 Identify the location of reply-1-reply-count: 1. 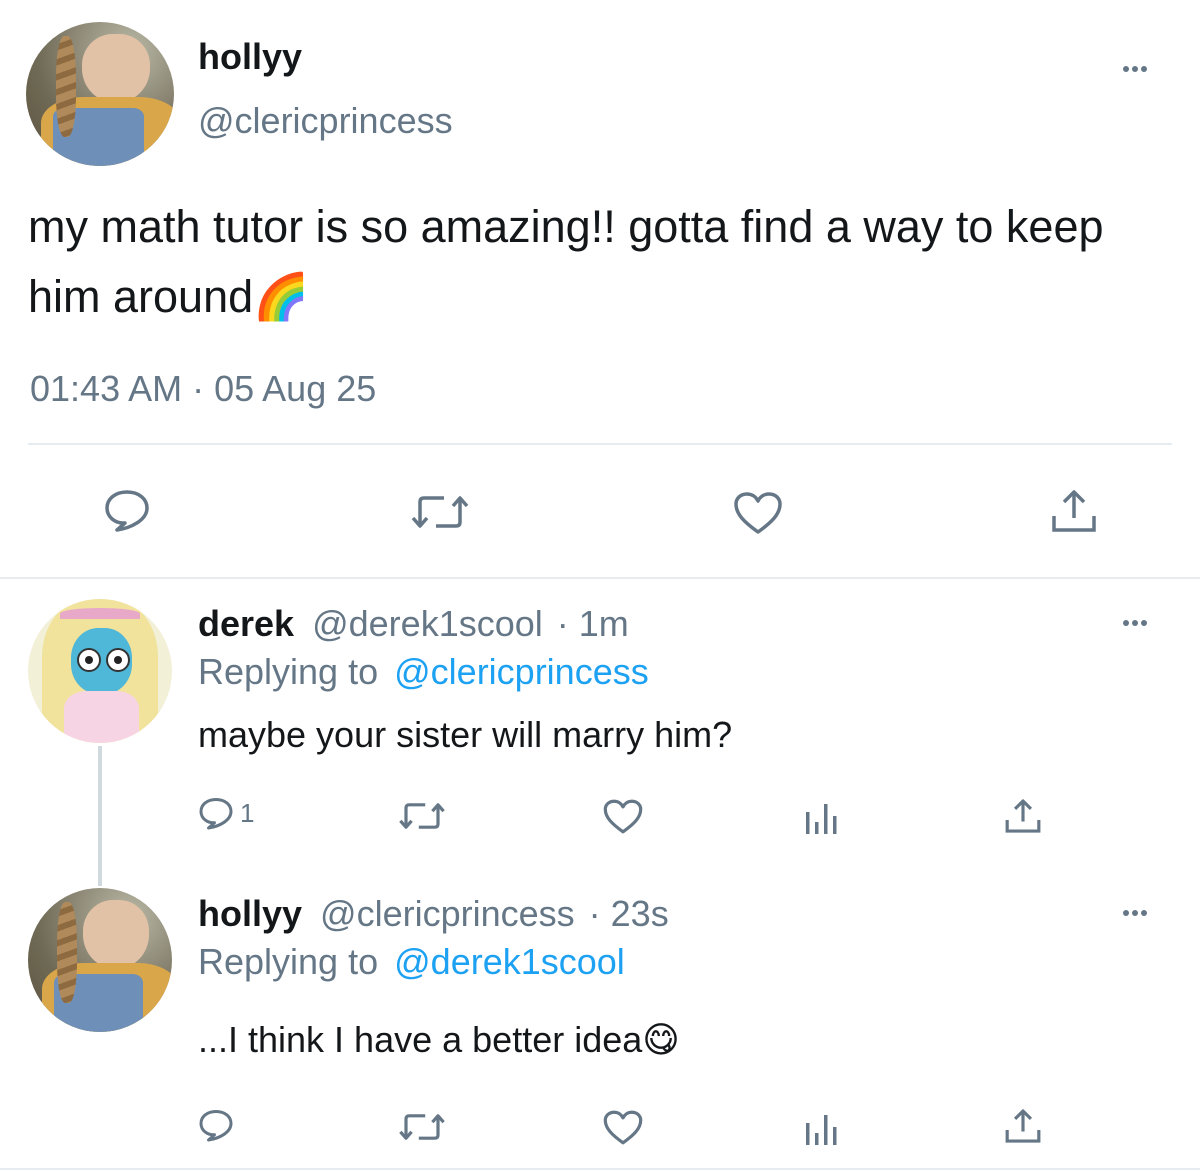
(247, 812).